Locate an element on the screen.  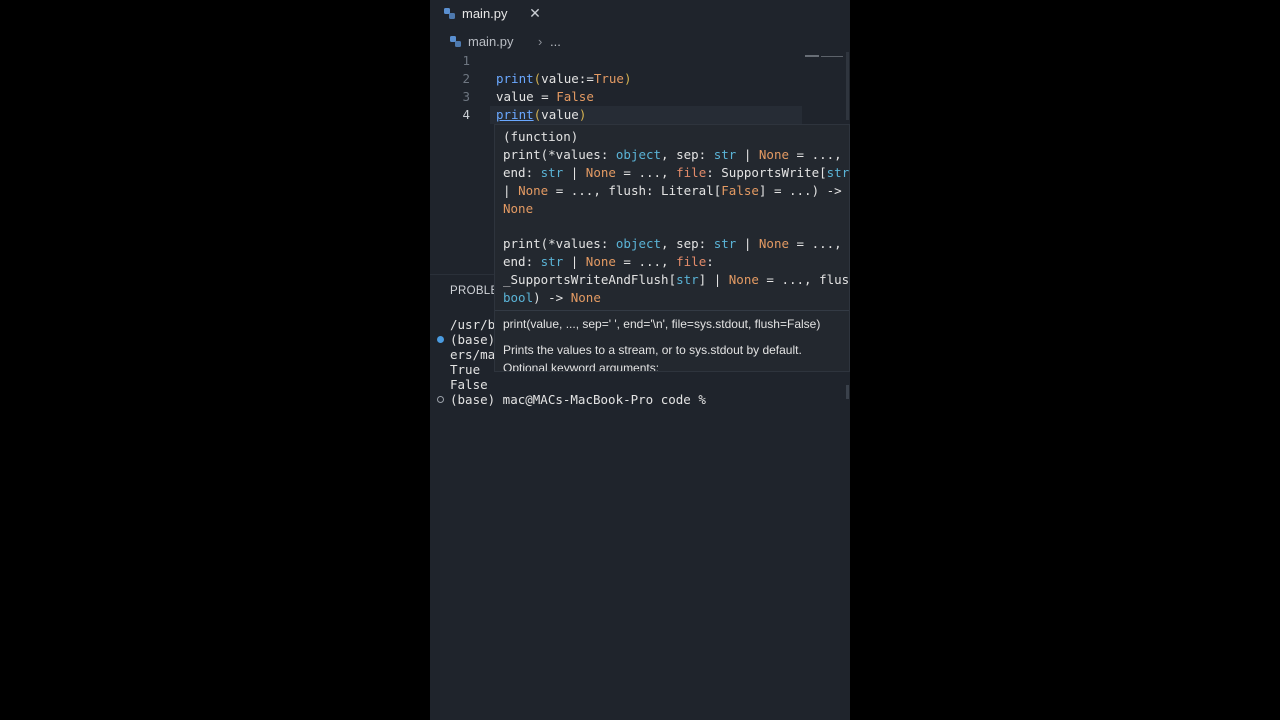
code-token: value = is located at coordinates (526, 96).